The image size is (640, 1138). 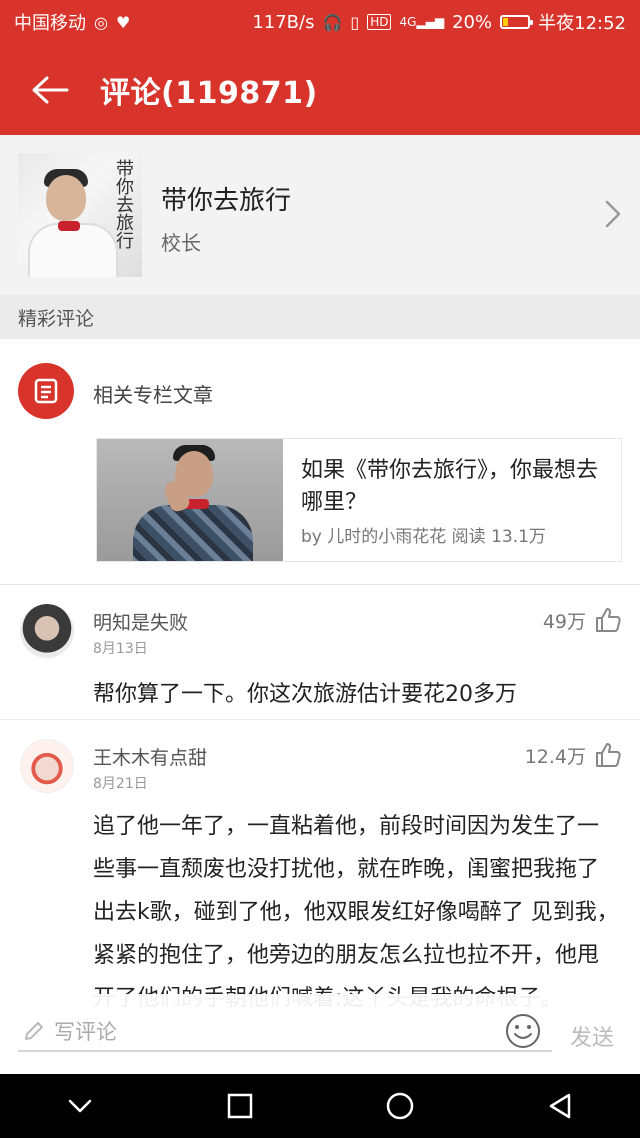 I want to click on battery-icon, so click(x=517, y=22).